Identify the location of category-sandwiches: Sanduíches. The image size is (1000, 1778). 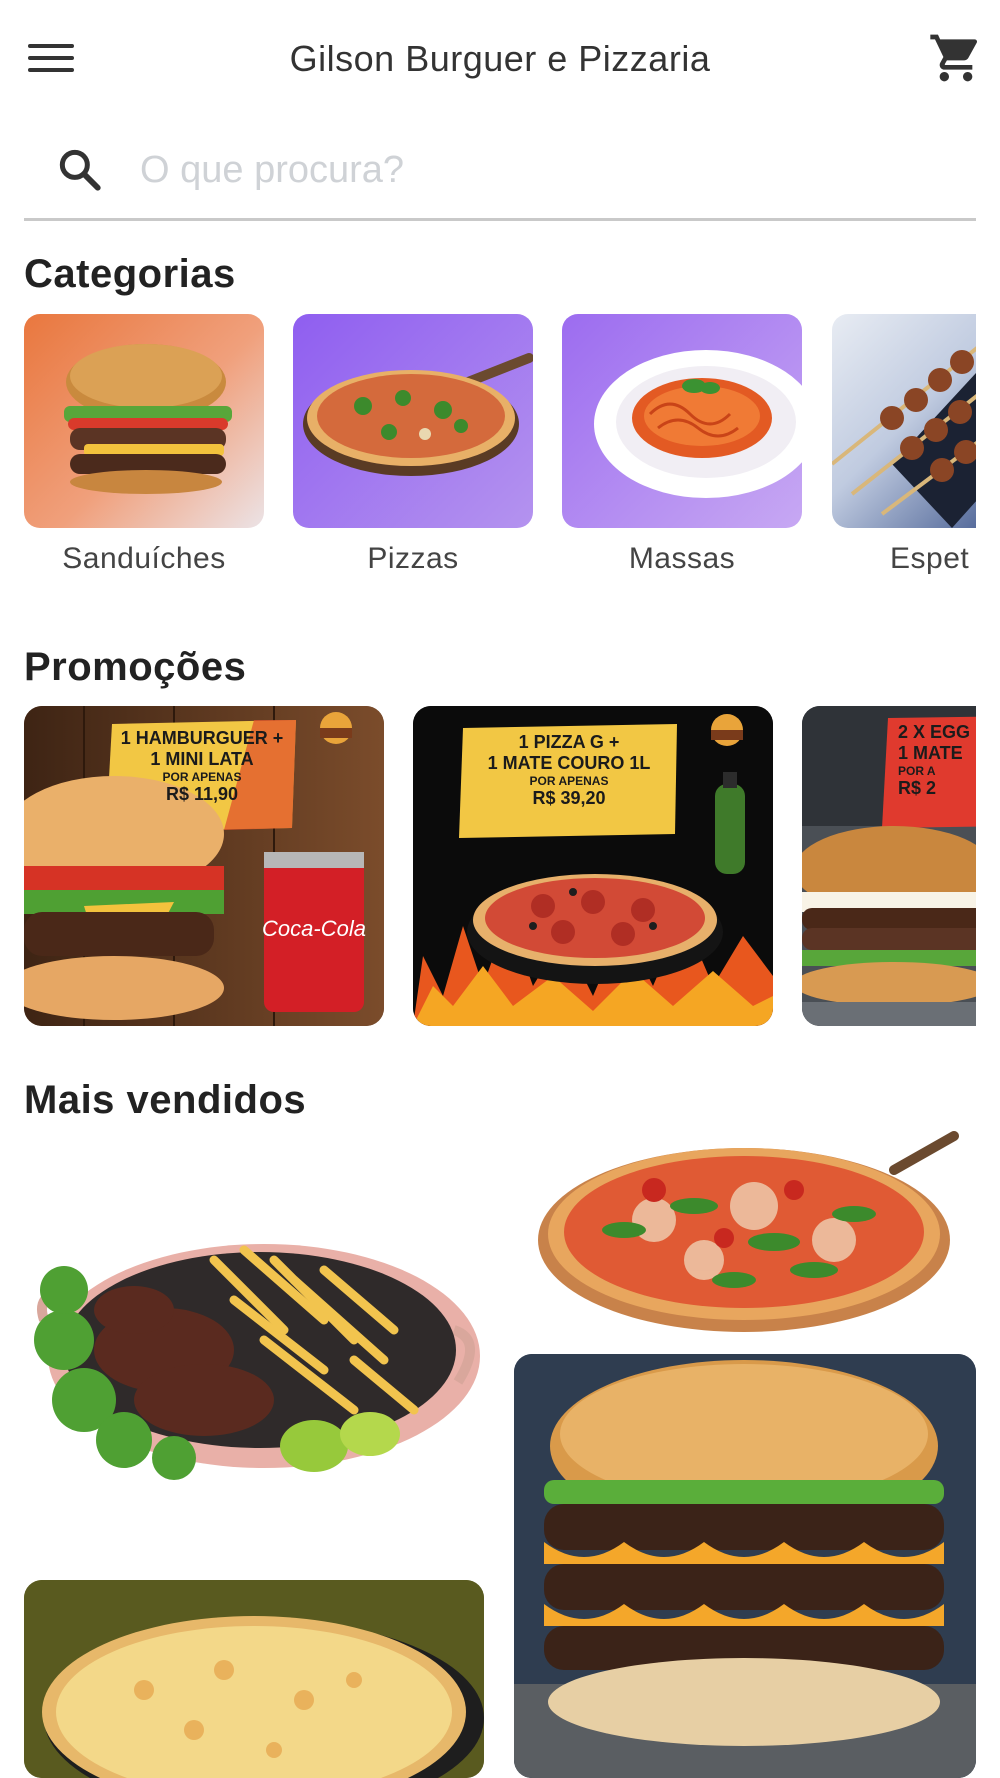
(144, 449).